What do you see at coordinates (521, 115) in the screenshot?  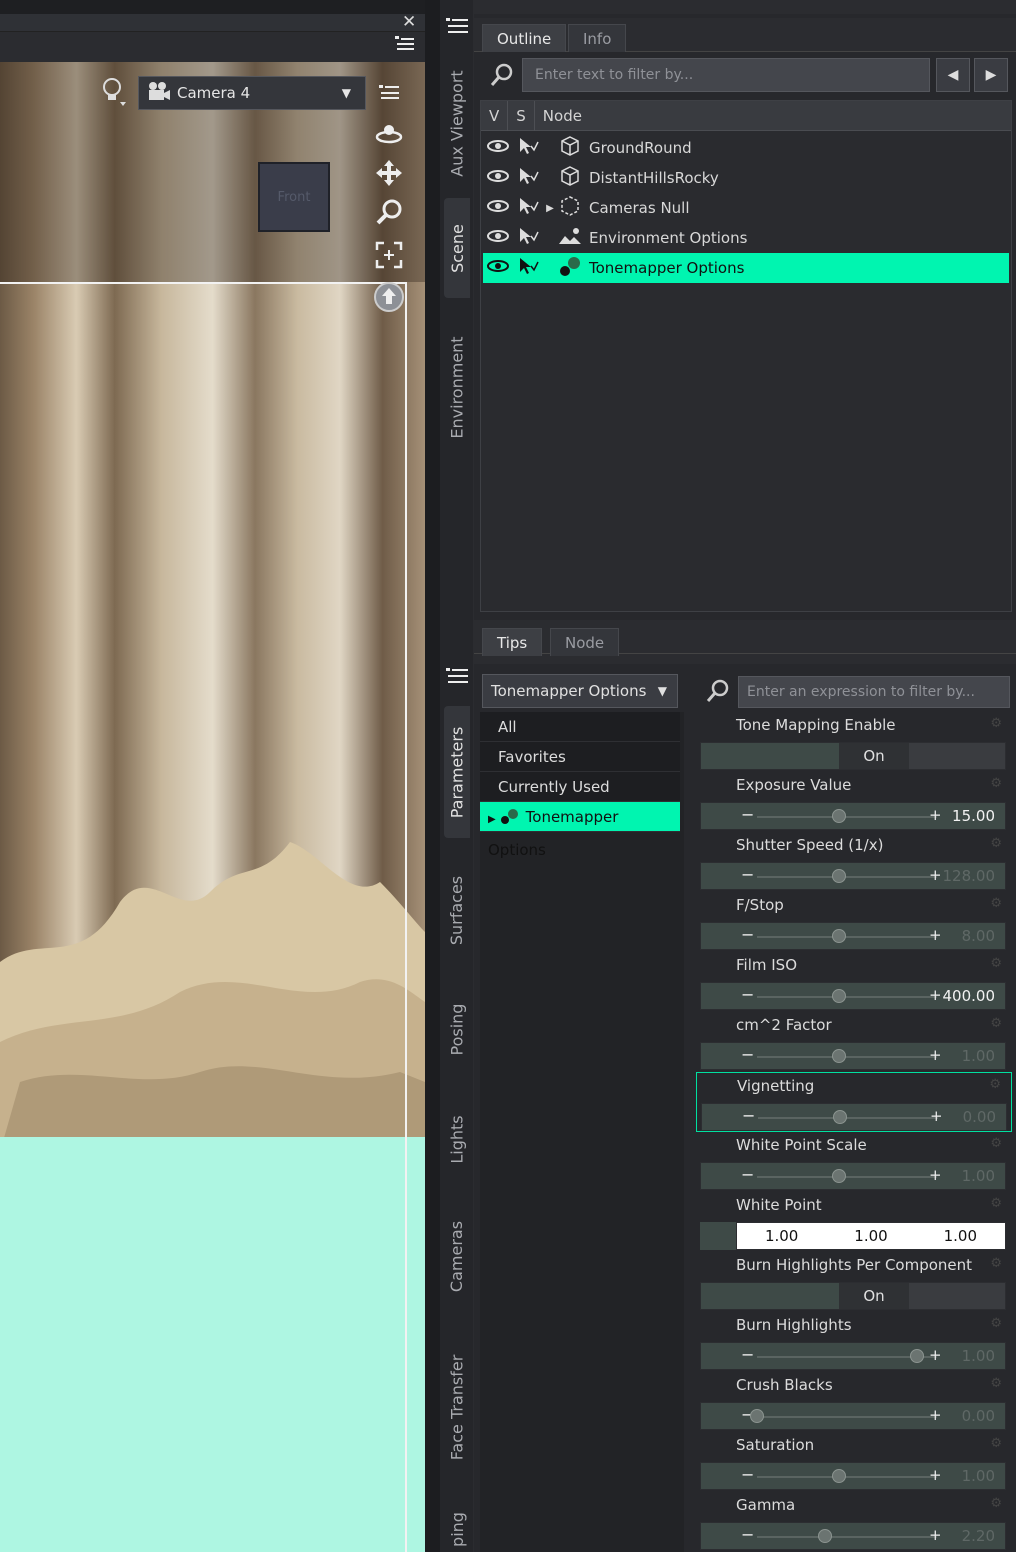 I see `column-selectable: S` at bounding box center [521, 115].